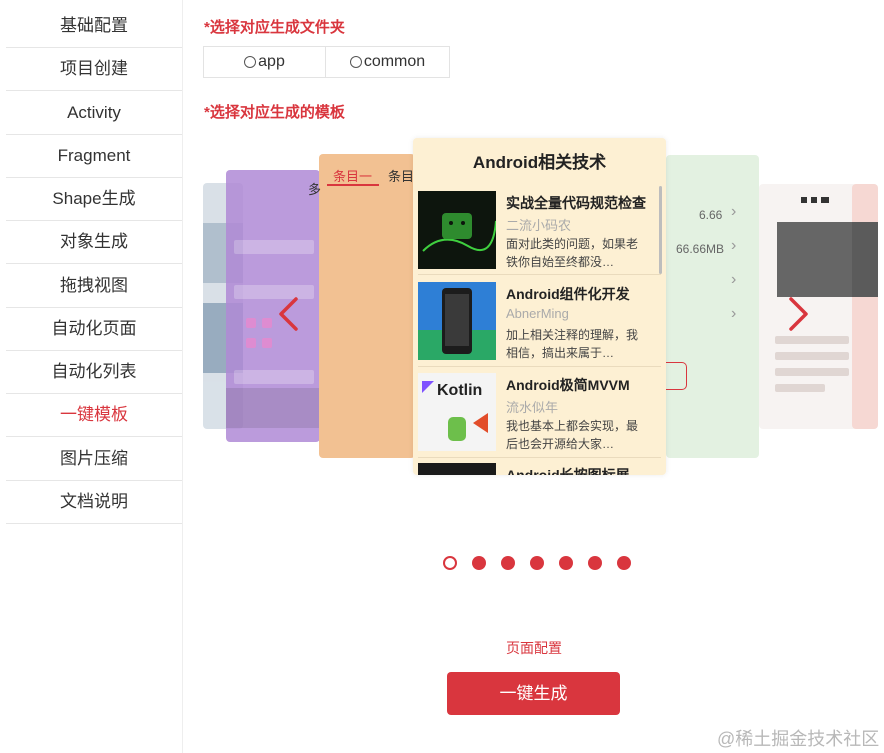 The height and width of the screenshot is (753, 884). What do you see at coordinates (271, 61) in the screenshot?
I see `folder-option-label: app` at bounding box center [271, 61].